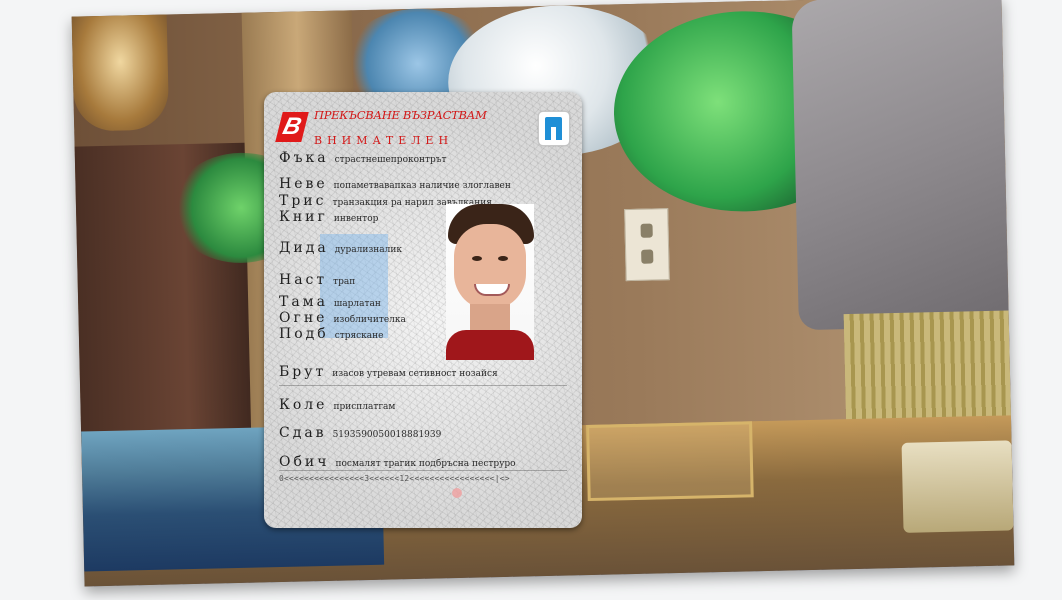 The width and height of the screenshot is (1062, 600). I want to click on basket, so click(957, 486).